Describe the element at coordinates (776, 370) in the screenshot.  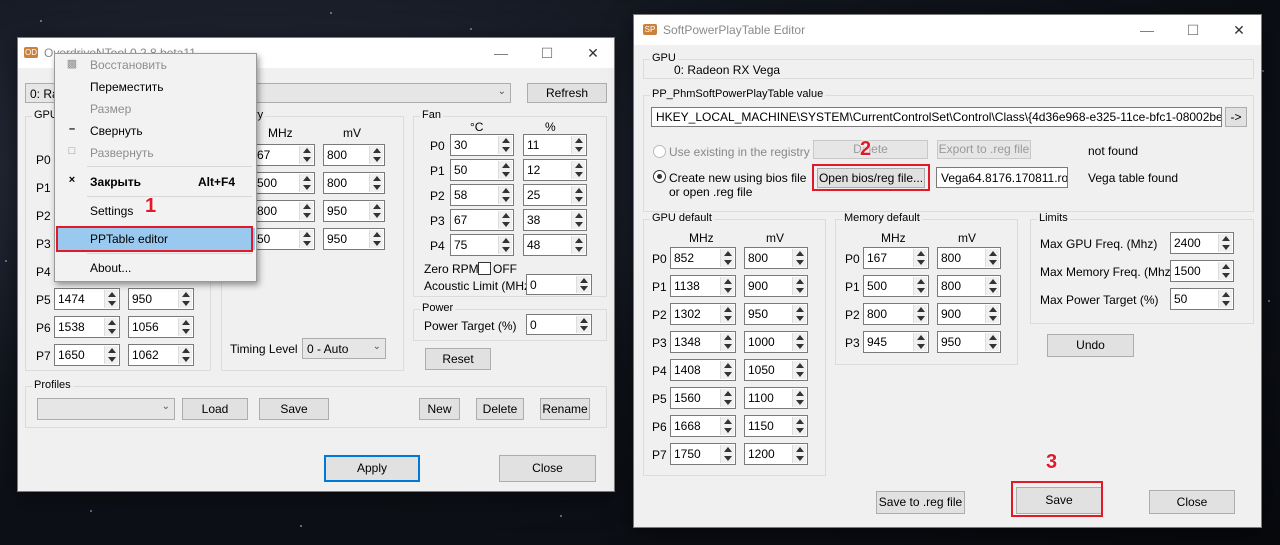
I see `gpu-default-voltage-stepper: 1050` at that location.